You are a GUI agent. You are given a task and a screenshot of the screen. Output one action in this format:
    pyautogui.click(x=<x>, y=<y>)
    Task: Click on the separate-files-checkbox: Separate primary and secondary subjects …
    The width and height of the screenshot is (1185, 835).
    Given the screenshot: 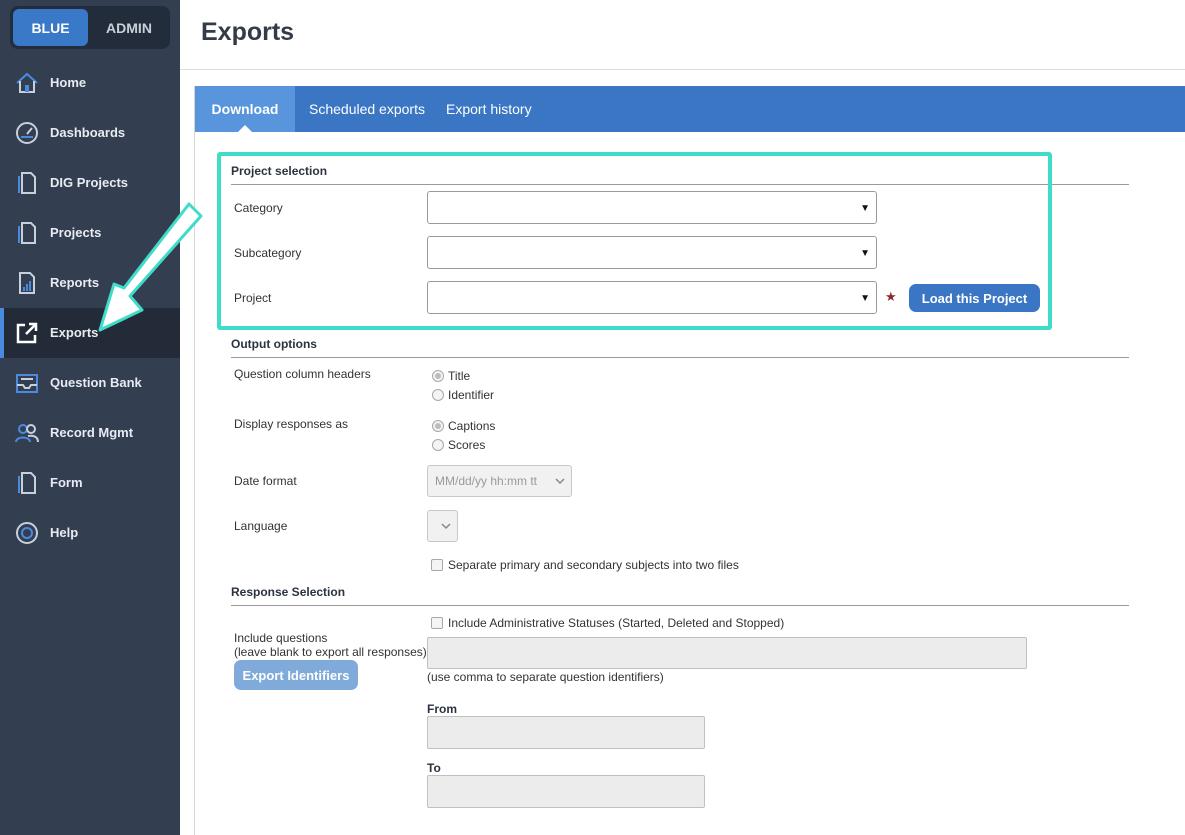 What is the action you would take?
    pyautogui.click(x=585, y=565)
    